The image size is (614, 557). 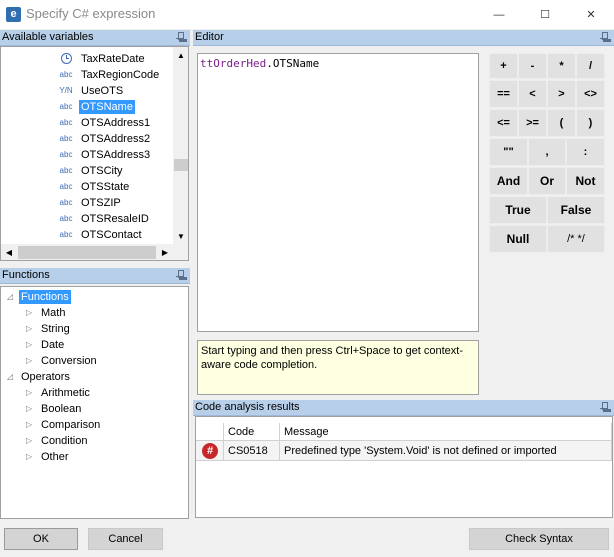 I want to click on tree-node-conversion: ▷ Conversion, so click(x=94, y=361).